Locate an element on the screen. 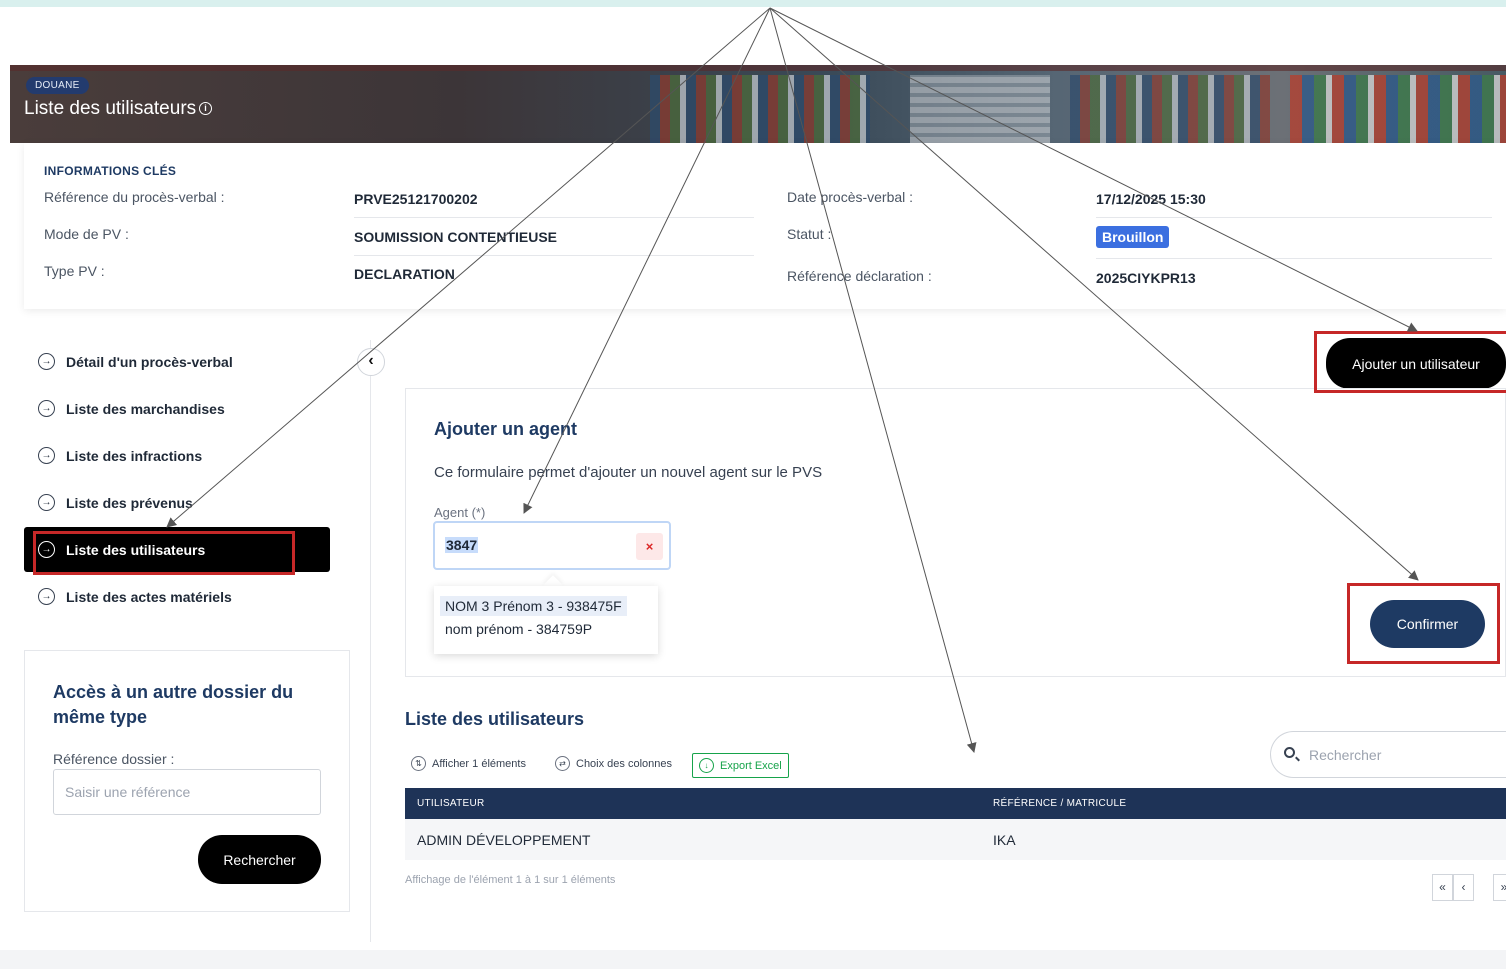  pv-reference-label: Référence du procès-verbal : is located at coordinates (134, 197).